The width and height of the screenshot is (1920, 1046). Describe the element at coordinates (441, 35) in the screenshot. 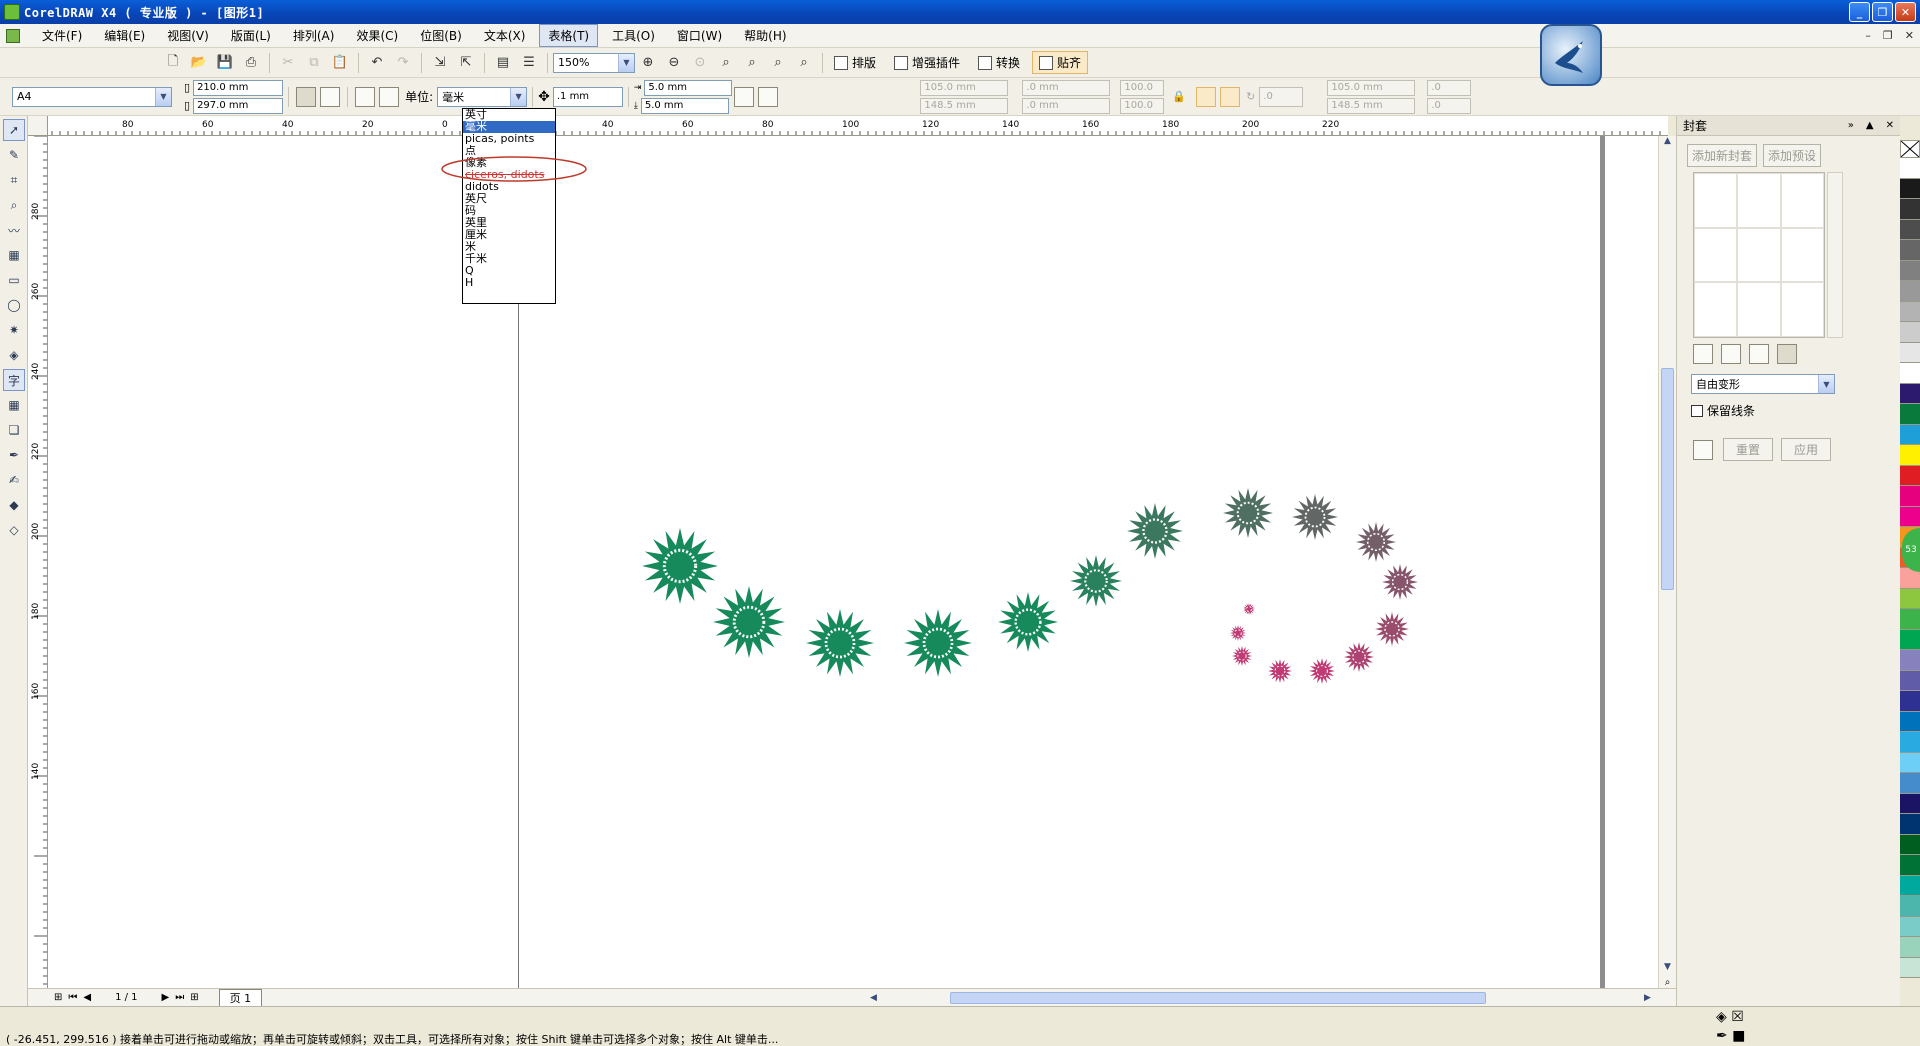

I see `menu-bitmaps: 位图(B)` at that location.